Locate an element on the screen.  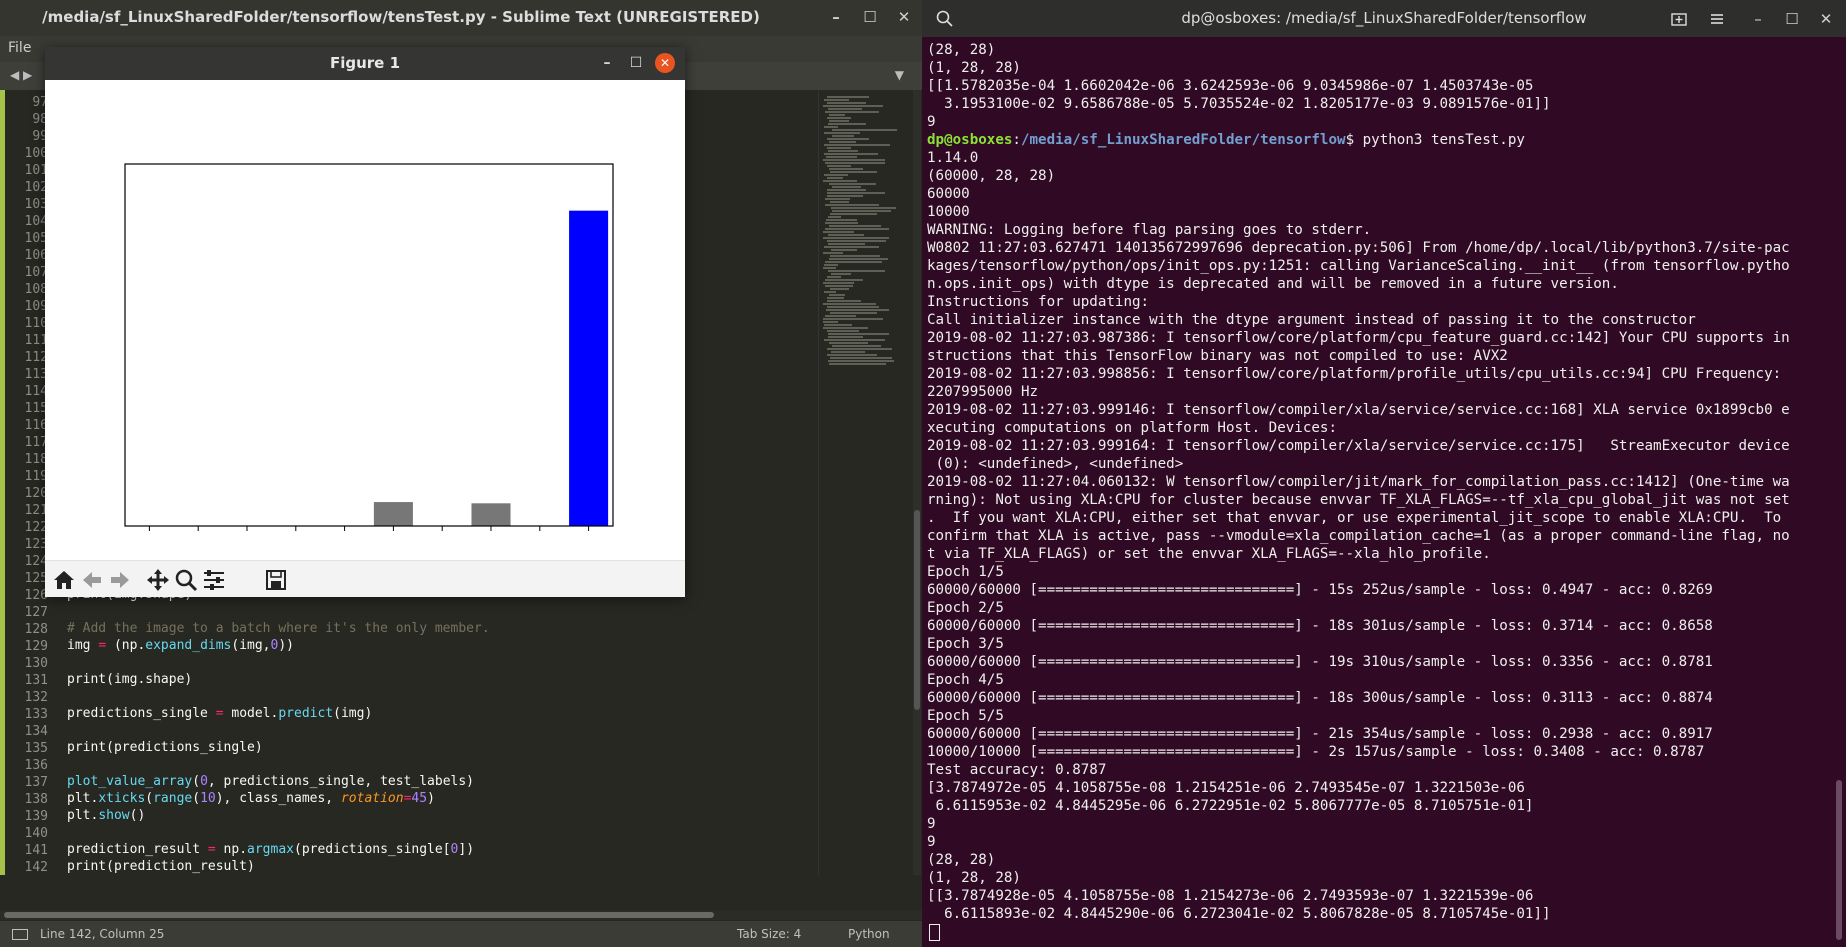
tab-nav-arrows-icon: ◀ ▶ is located at coordinates (21, 75).